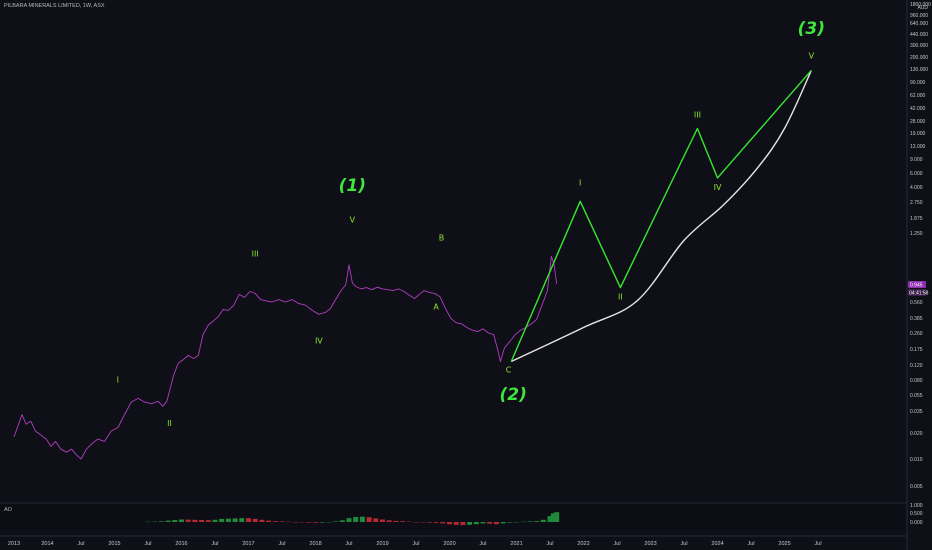  I want to click on price-tick-label: 0.175, so click(916, 350).